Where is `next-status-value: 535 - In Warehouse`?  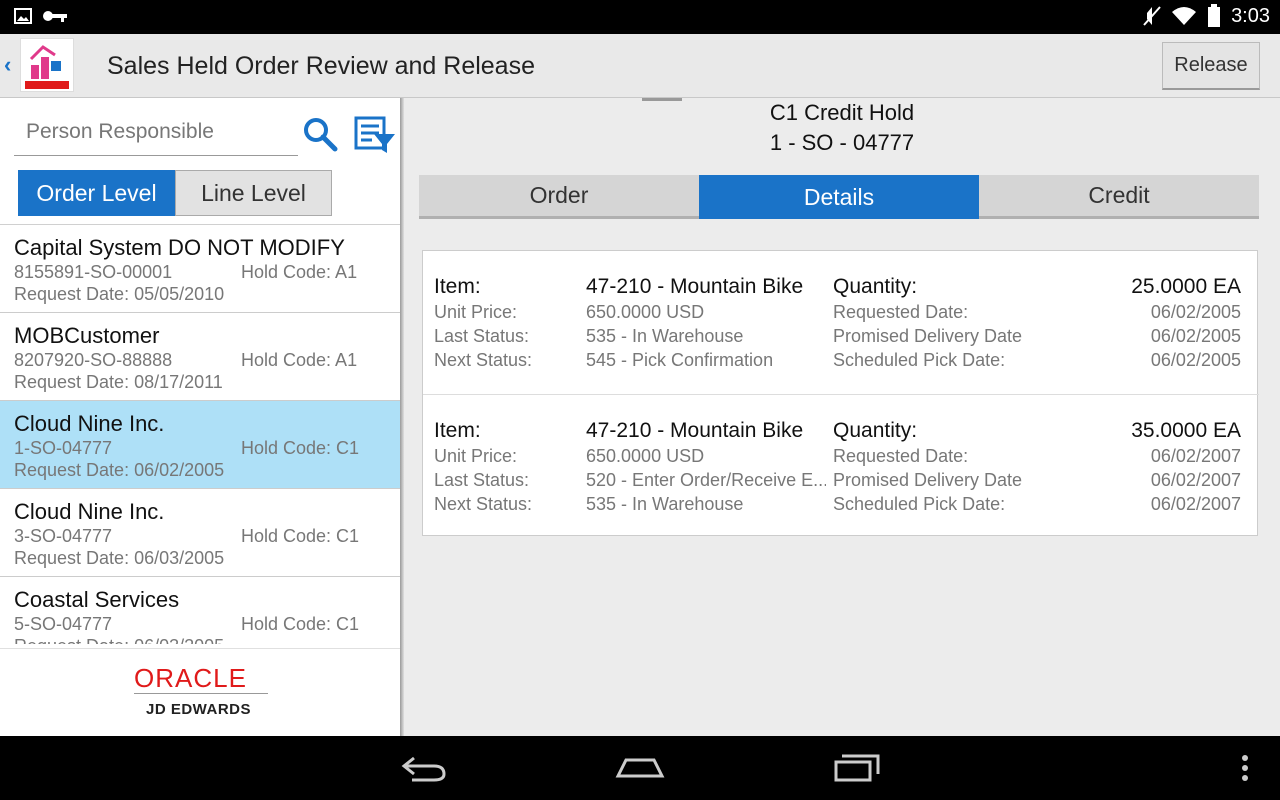
next-status-value: 535 - In Warehouse is located at coordinates (665, 504).